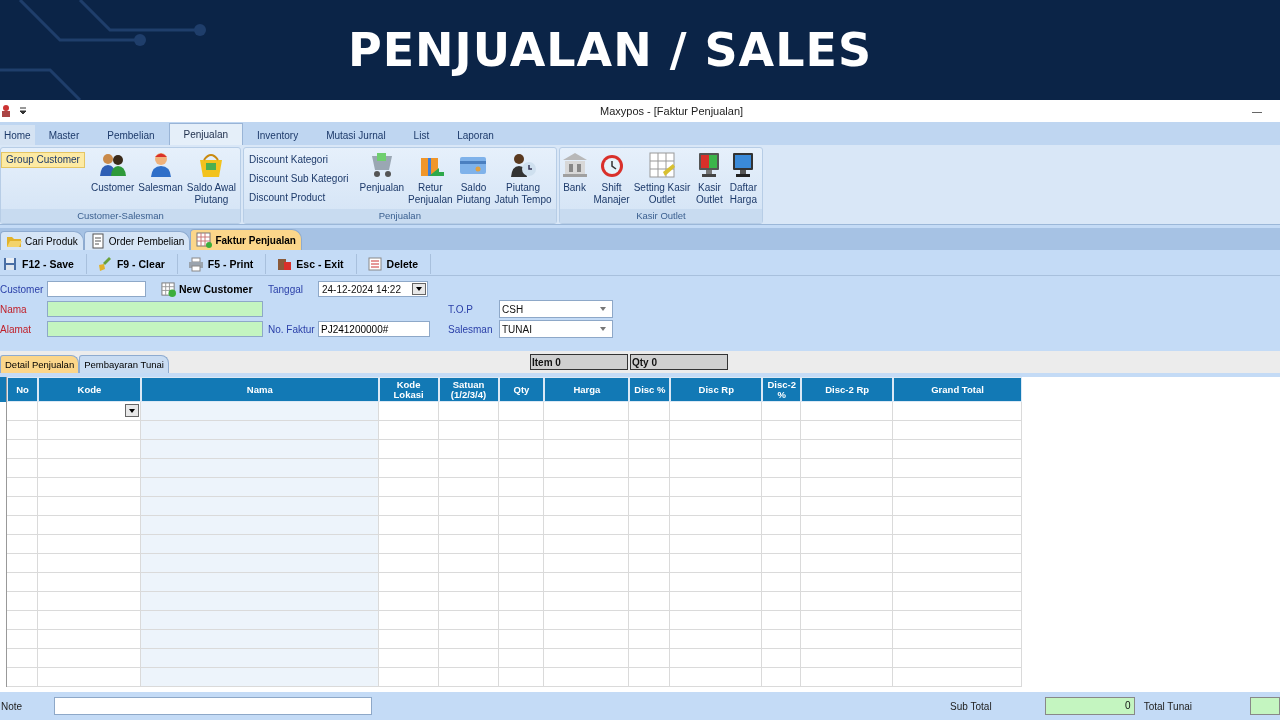 This screenshot has width=1280, height=720. Describe the element at coordinates (299, 179) in the screenshot. I see `ribbon-button: Discount Sub Kategori` at that location.